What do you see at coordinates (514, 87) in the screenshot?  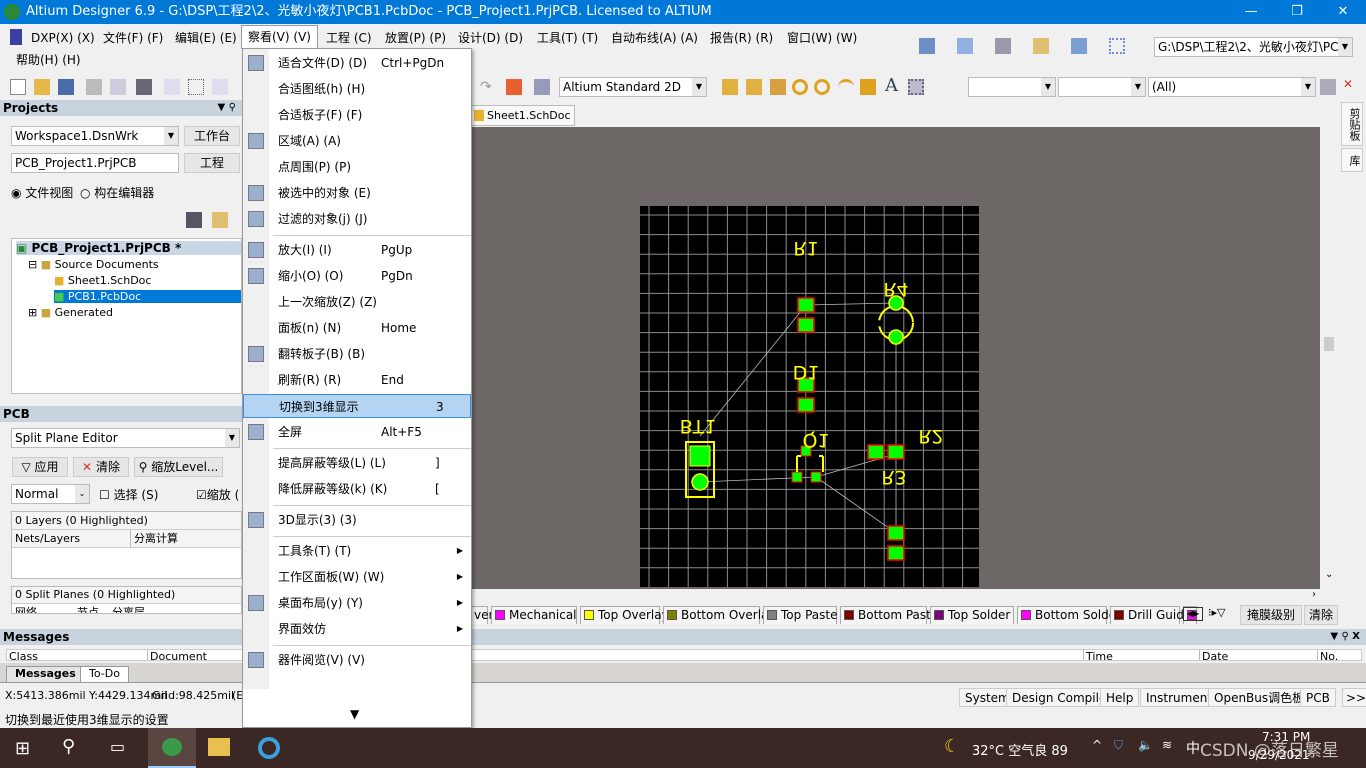 I see `wand-icon` at bounding box center [514, 87].